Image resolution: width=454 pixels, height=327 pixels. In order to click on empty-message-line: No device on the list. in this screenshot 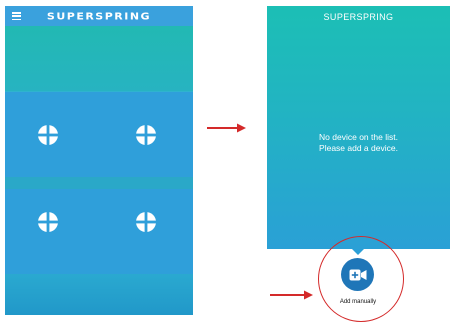, I will do `click(358, 137)`.